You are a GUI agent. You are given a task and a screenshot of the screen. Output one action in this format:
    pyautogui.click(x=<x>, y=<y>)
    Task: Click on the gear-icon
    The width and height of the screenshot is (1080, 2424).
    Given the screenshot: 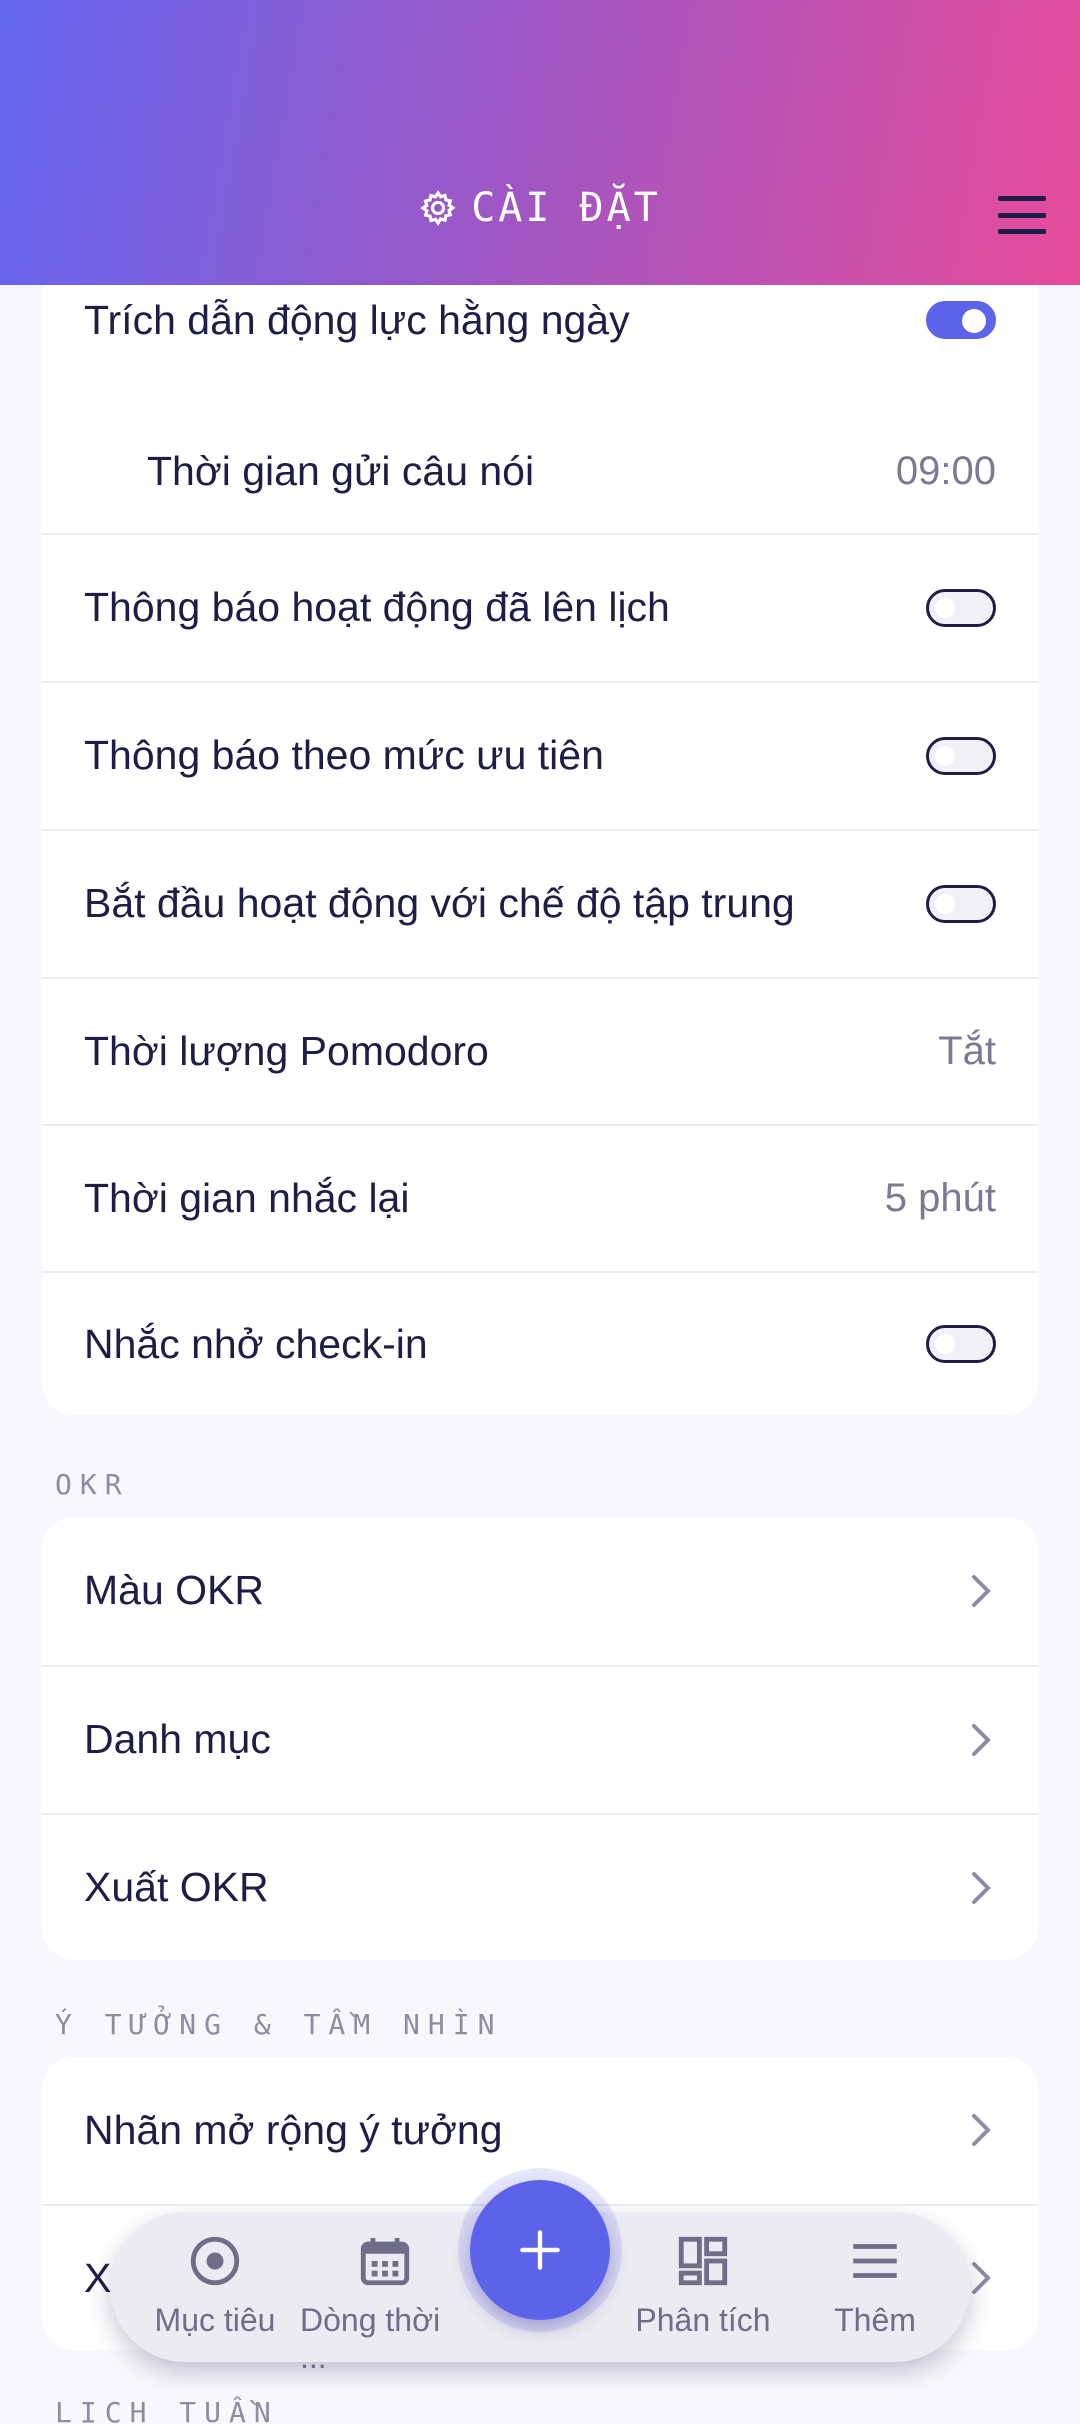 What is the action you would take?
    pyautogui.click(x=438, y=208)
    